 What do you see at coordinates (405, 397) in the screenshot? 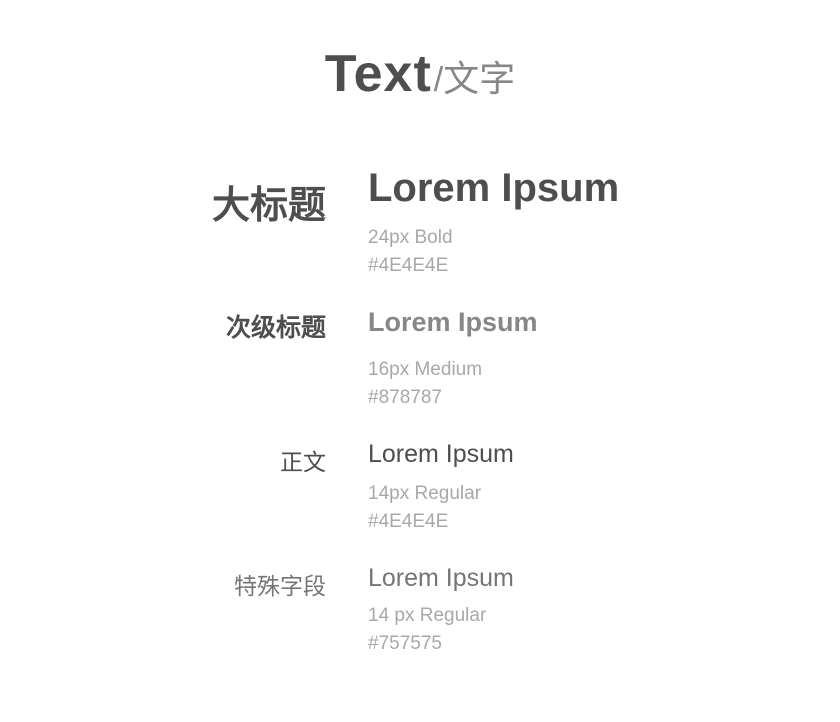
I see `spec-color-subheading: #878787` at bounding box center [405, 397].